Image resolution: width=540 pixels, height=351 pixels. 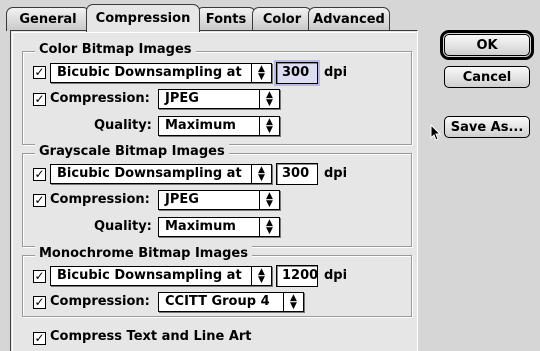 I want to click on color-downsample-checkbox: ✓, so click(x=39, y=72).